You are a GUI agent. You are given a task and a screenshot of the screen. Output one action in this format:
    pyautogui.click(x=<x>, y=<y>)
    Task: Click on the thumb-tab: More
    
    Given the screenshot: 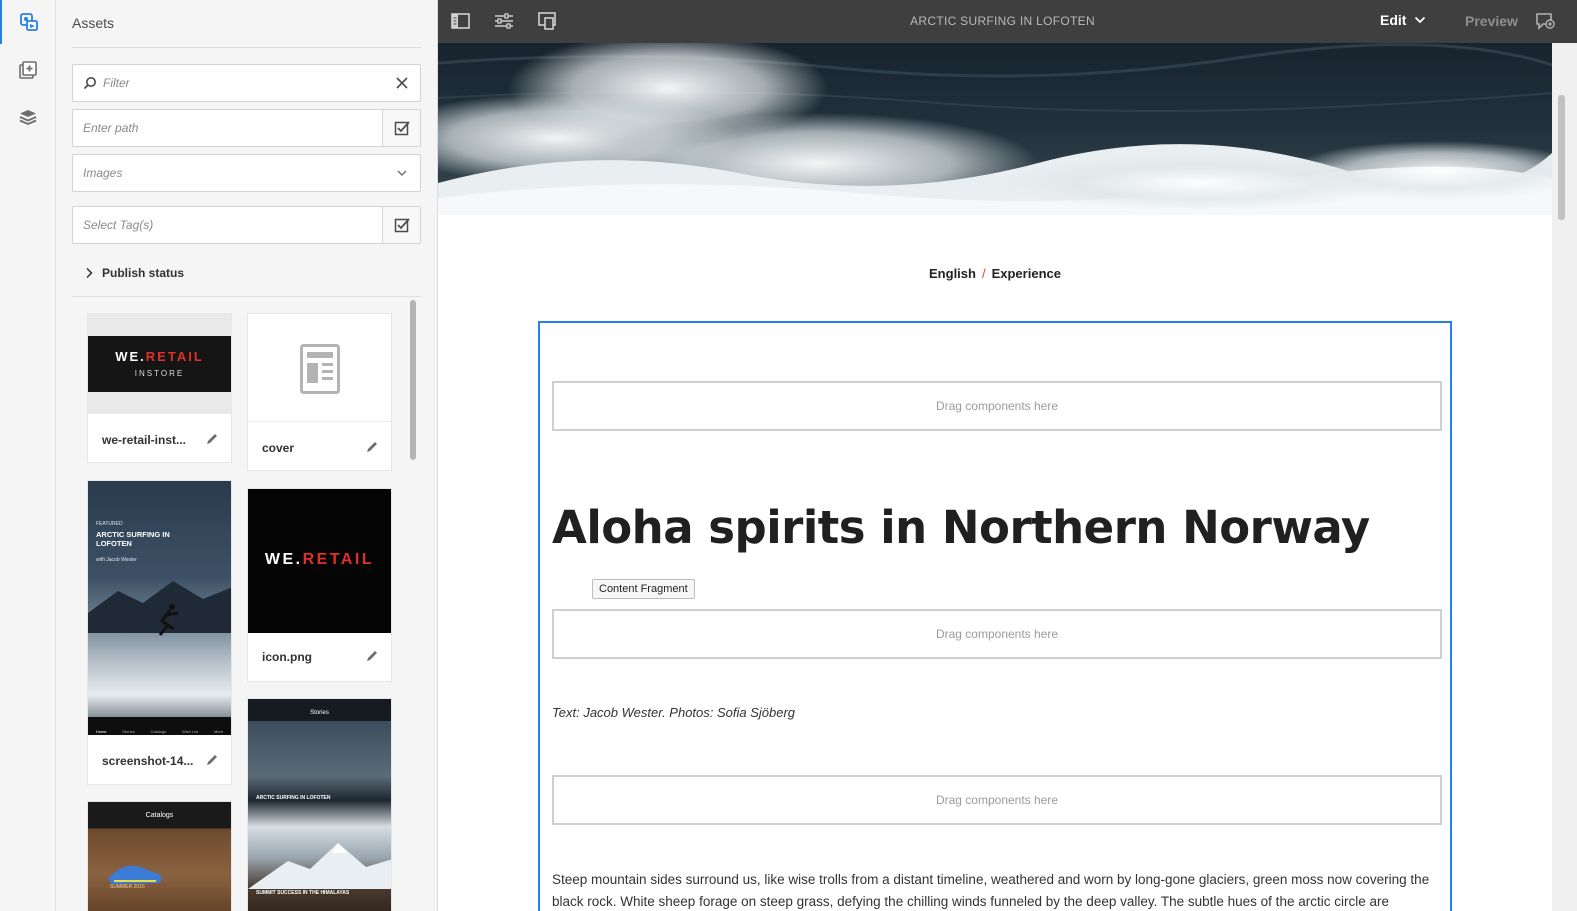 What is the action you would take?
    pyautogui.click(x=218, y=731)
    